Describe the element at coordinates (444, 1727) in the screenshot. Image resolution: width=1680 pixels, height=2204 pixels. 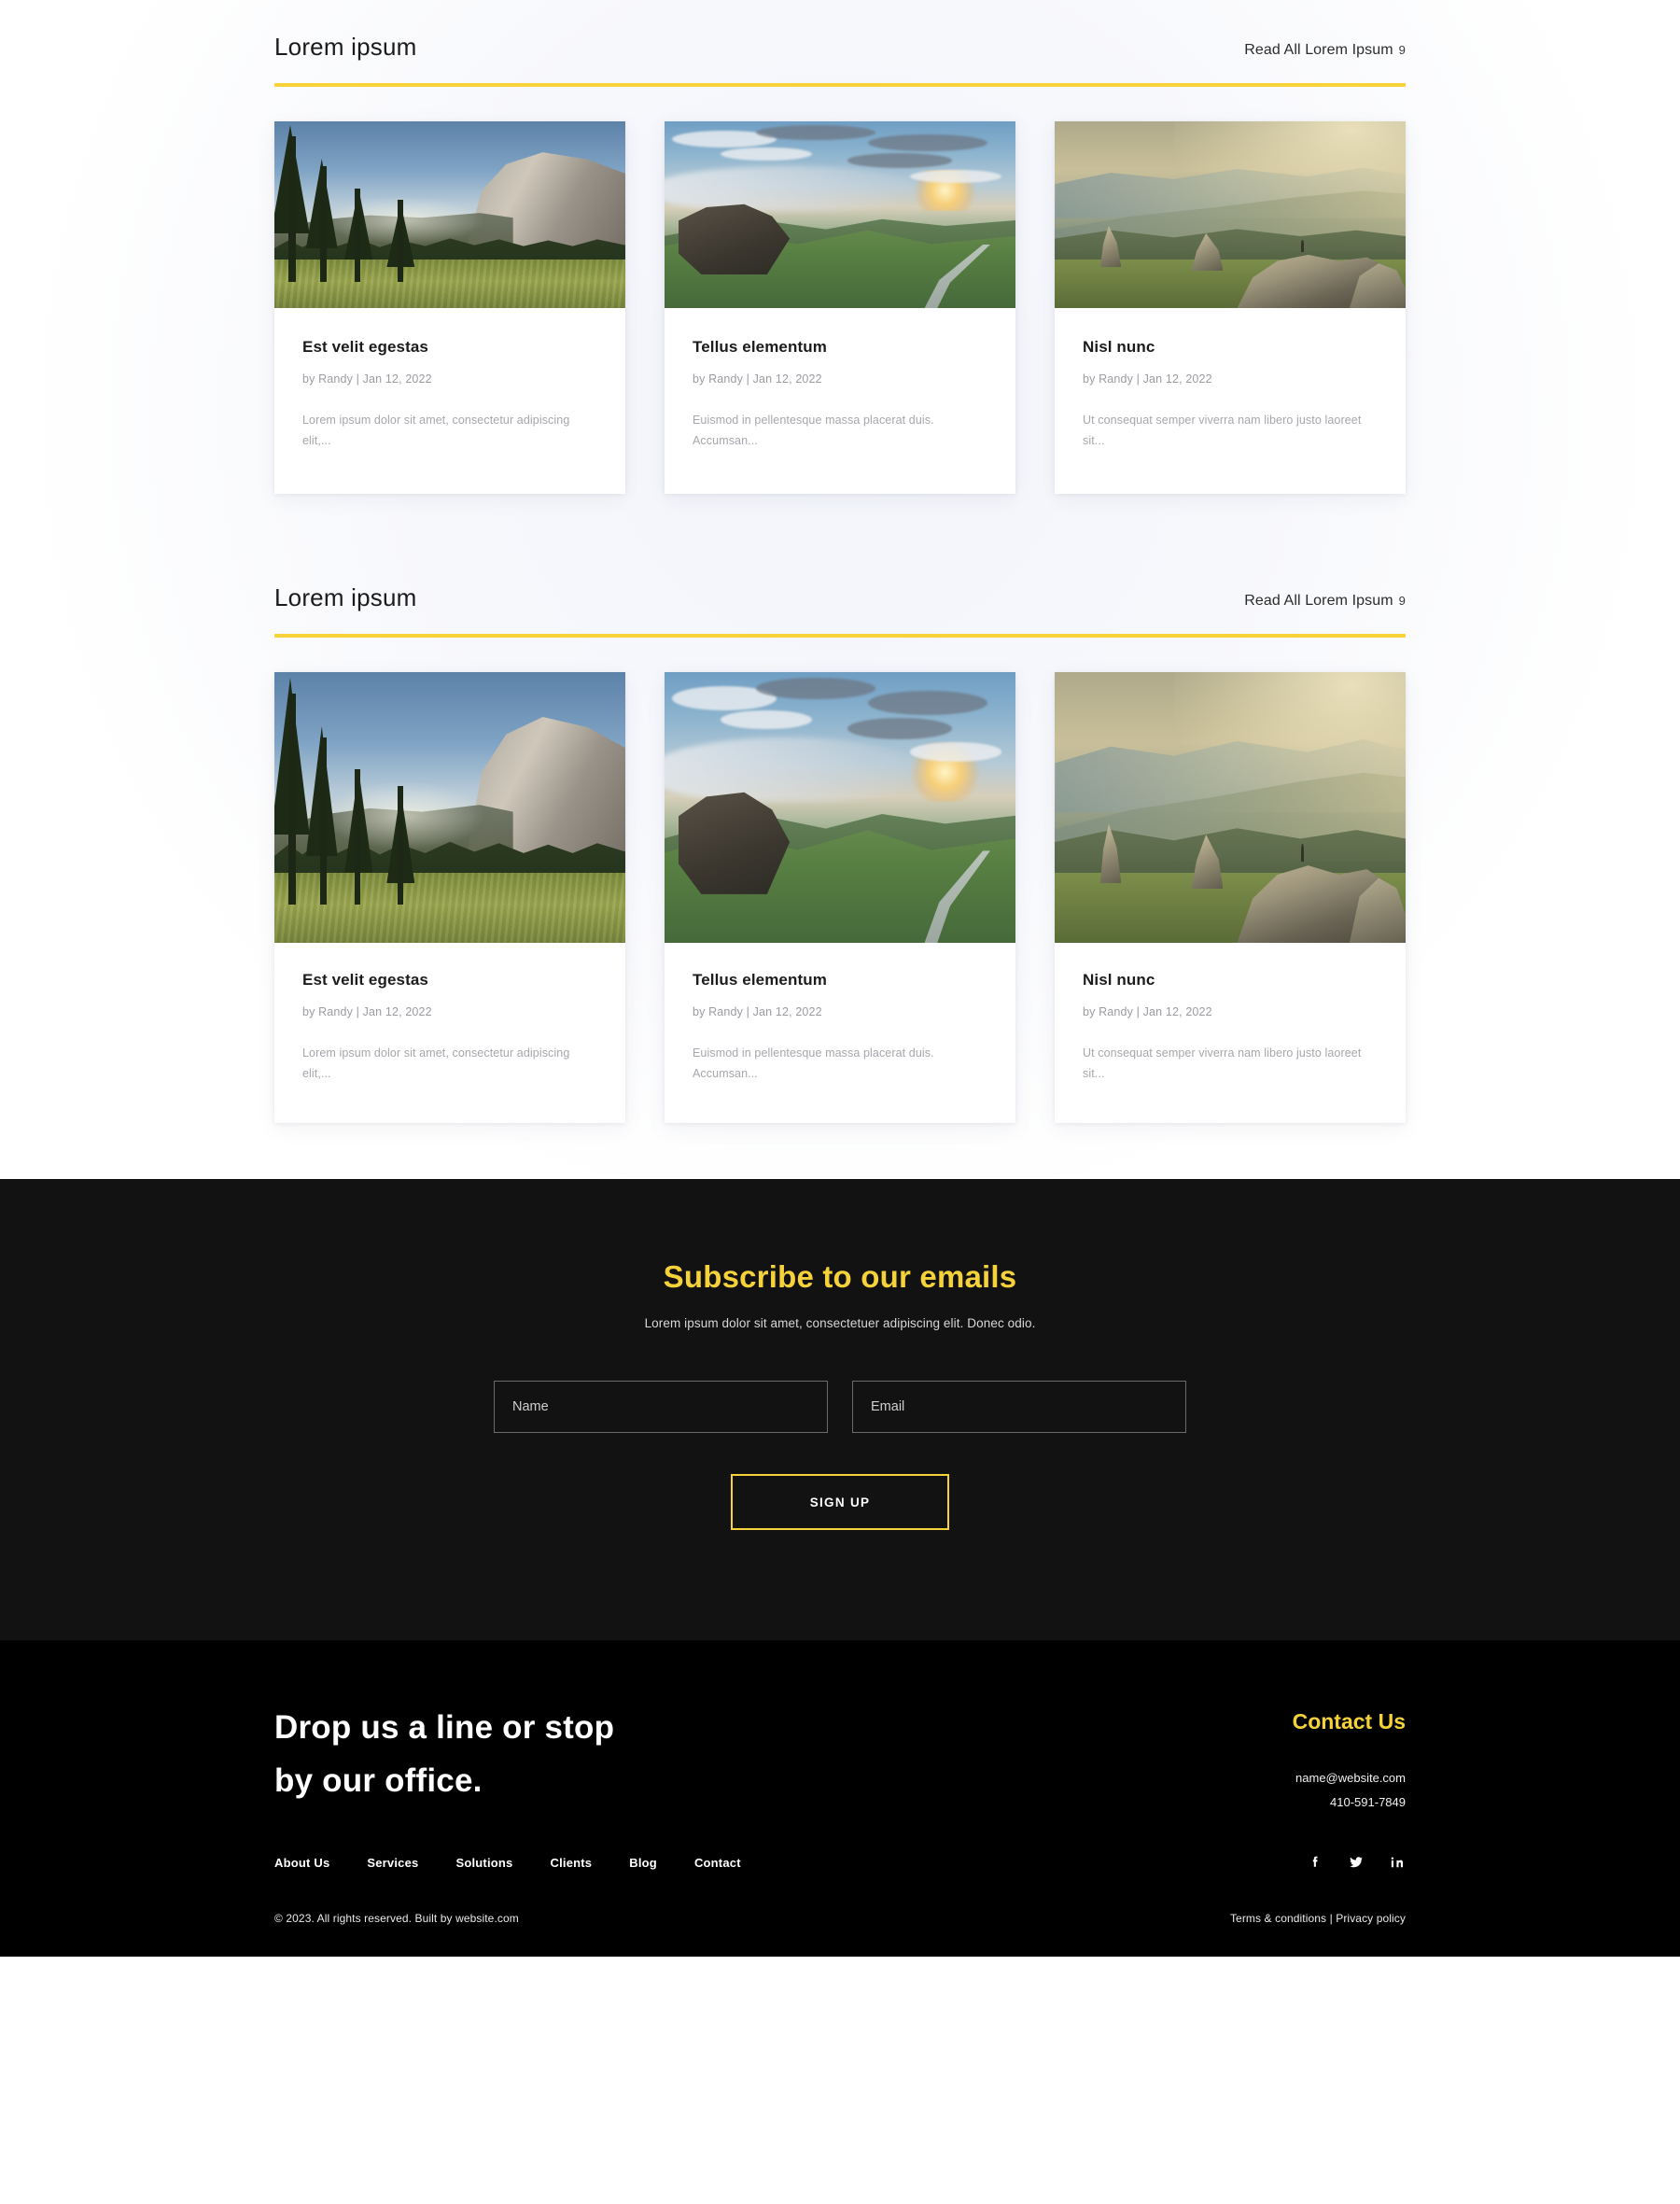
I see `footer-headline-line-1: Drop us a line or stop` at that location.